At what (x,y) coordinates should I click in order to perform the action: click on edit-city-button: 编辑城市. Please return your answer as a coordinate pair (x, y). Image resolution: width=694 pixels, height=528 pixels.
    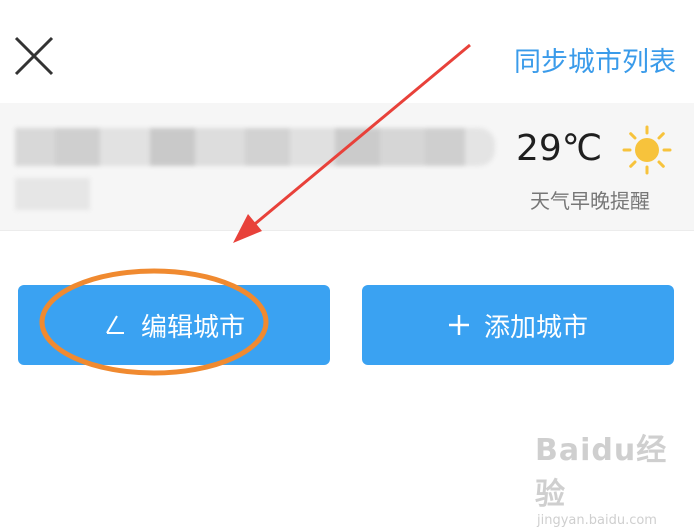
    Looking at the image, I should click on (174, 325).